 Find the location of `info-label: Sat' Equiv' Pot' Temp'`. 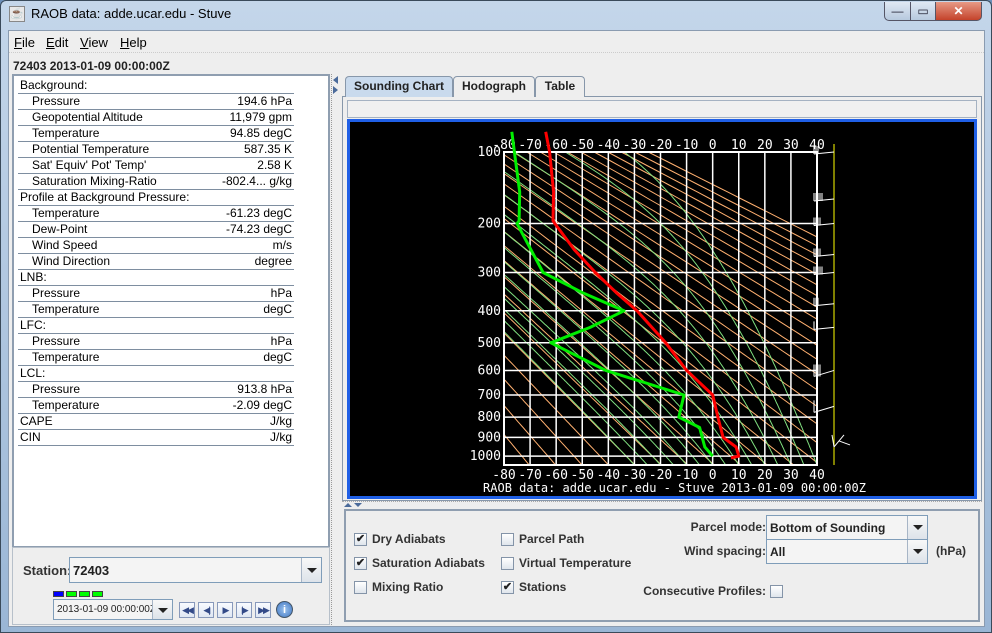

info-label: Sat' Equiv' Pot' Temp' is located at coordinates (89, 165).